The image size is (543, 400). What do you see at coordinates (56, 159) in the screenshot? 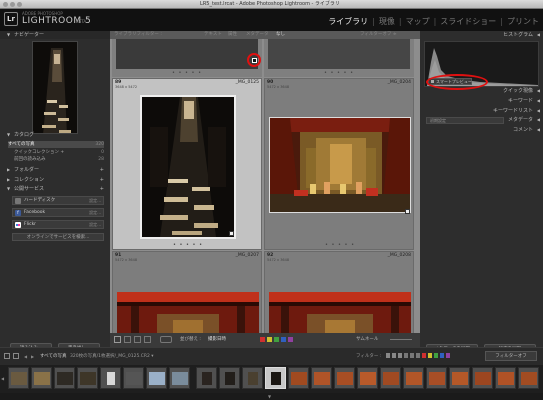
I see `catalog-item-previous-import: 前回の読み込み 28` at bounding box center [56, 159].